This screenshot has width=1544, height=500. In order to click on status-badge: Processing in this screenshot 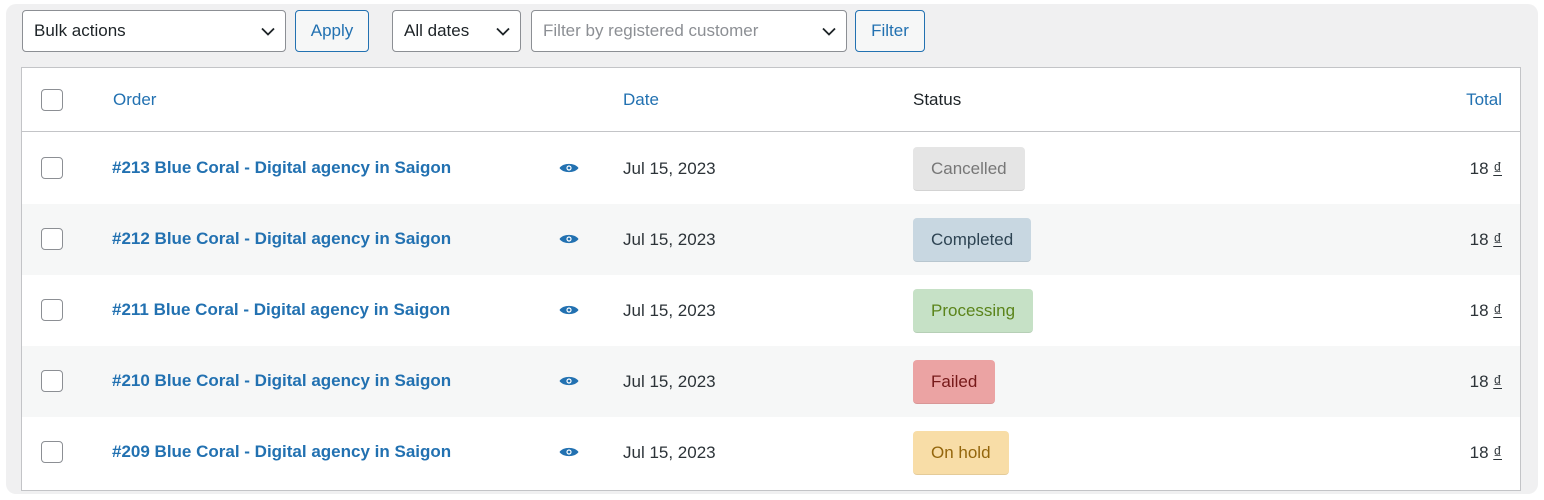, I will do `click(973, 311)`.